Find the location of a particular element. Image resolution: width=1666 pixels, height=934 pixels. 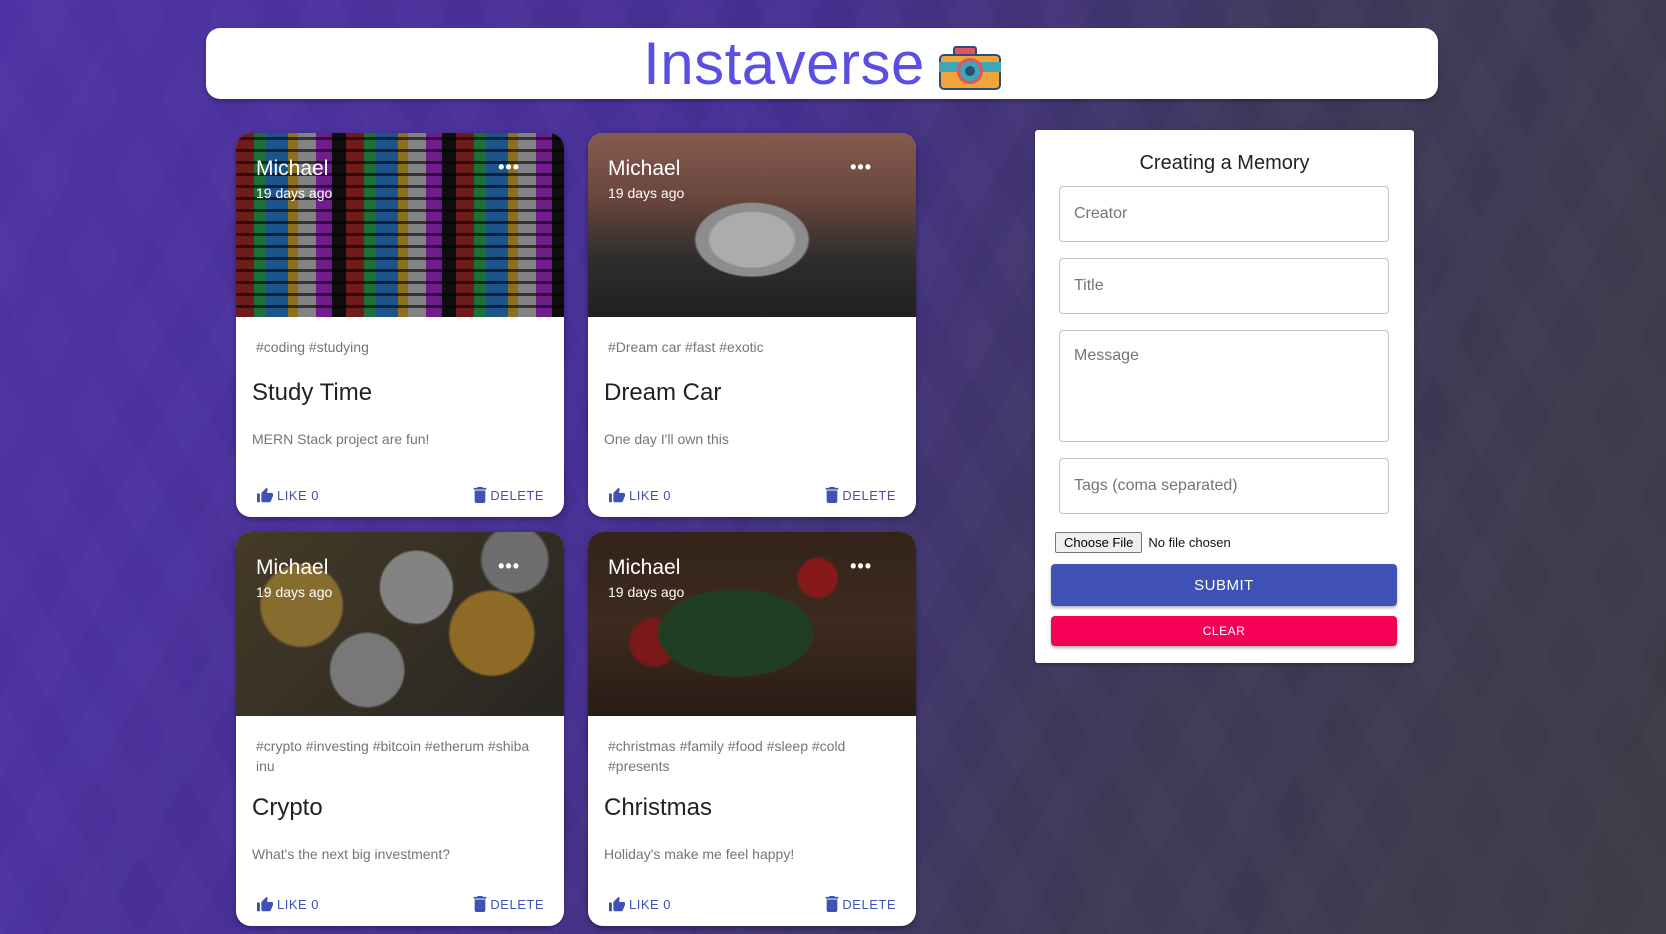

post-message: What's the next big investment? is located at coordinates (351, 854).